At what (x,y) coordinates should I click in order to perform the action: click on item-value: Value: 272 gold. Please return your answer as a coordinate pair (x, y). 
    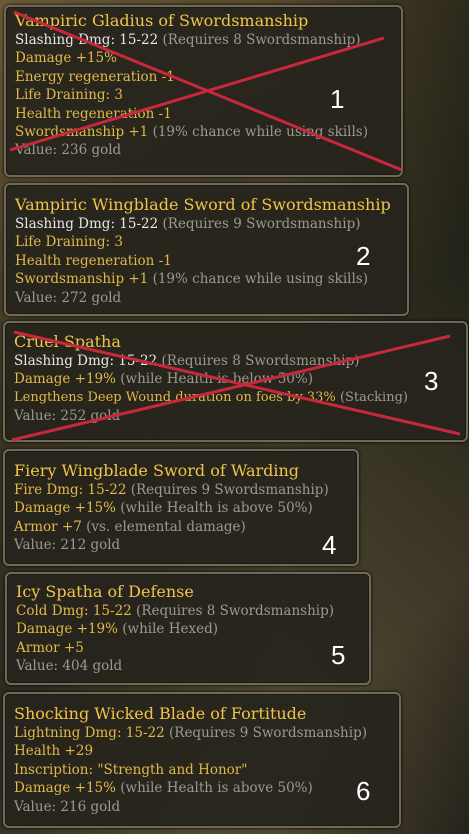
    Looking at the image, I should click on (68, 297).